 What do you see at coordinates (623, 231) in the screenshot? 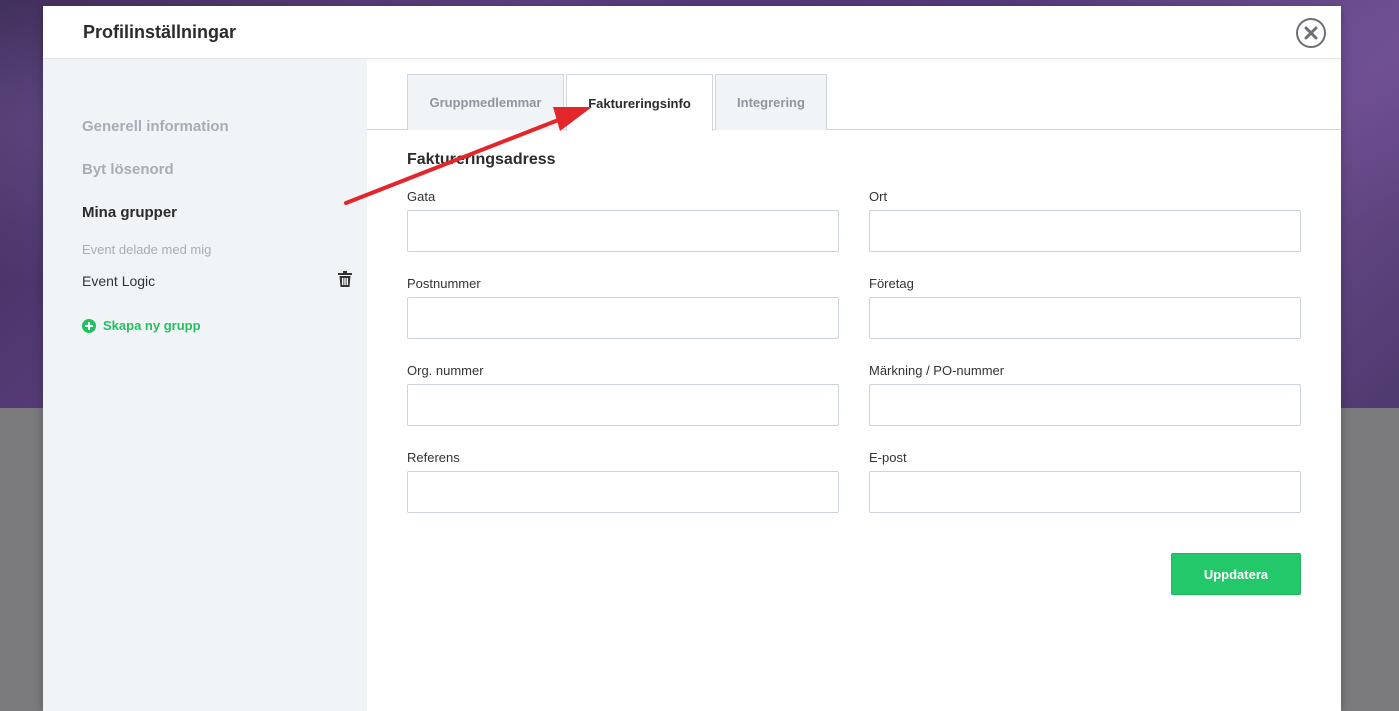
I see `street-input` at bounding box center [623, 231].